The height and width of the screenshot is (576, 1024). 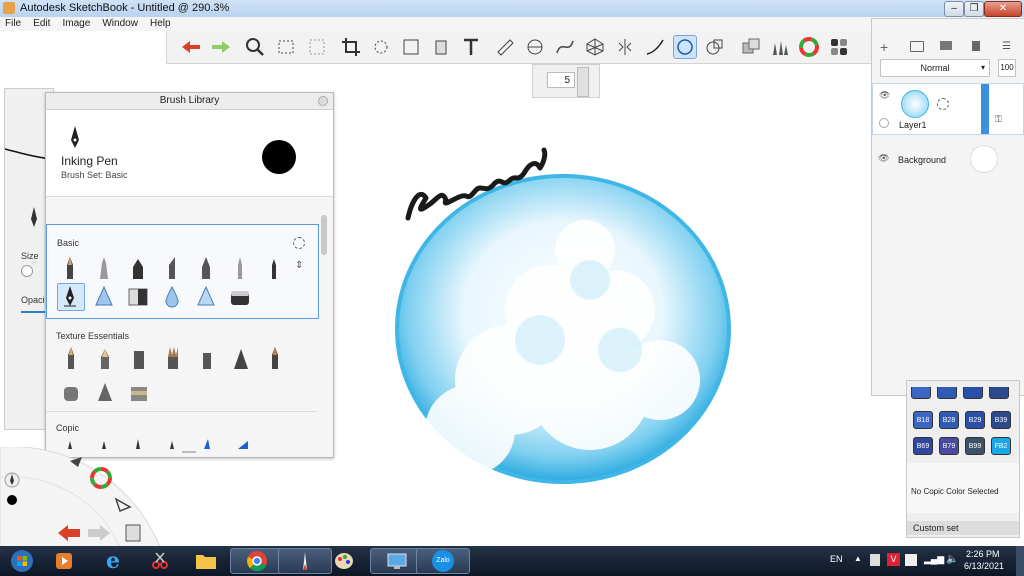 I want to click on predictive-stroke-icon, so click(x=685, y=47).